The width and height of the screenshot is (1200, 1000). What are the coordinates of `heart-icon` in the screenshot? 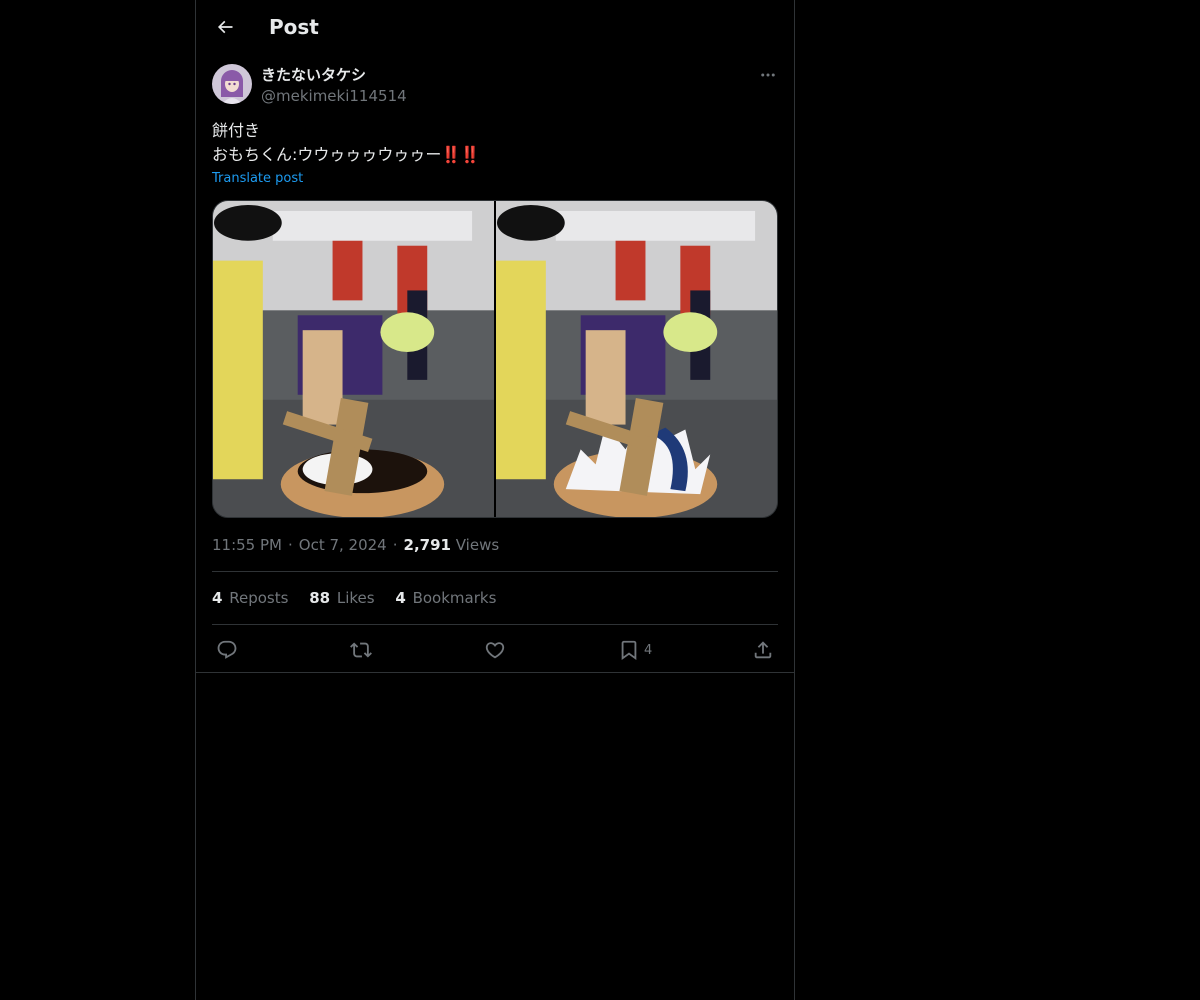 It's located at (495, 650).